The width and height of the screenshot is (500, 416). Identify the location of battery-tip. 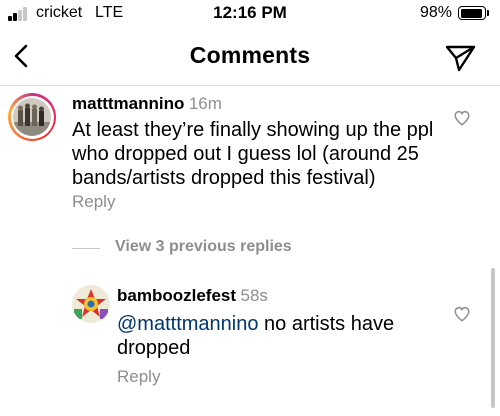
(488, 13).